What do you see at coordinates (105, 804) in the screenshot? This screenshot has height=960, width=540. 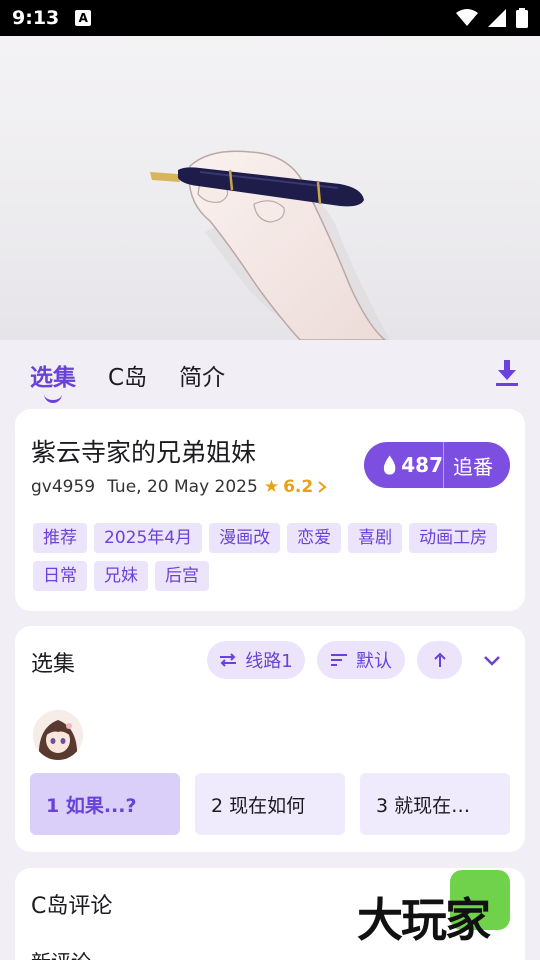 I see `episode-item: 1 如果...?` at bounding box center [105, 804].